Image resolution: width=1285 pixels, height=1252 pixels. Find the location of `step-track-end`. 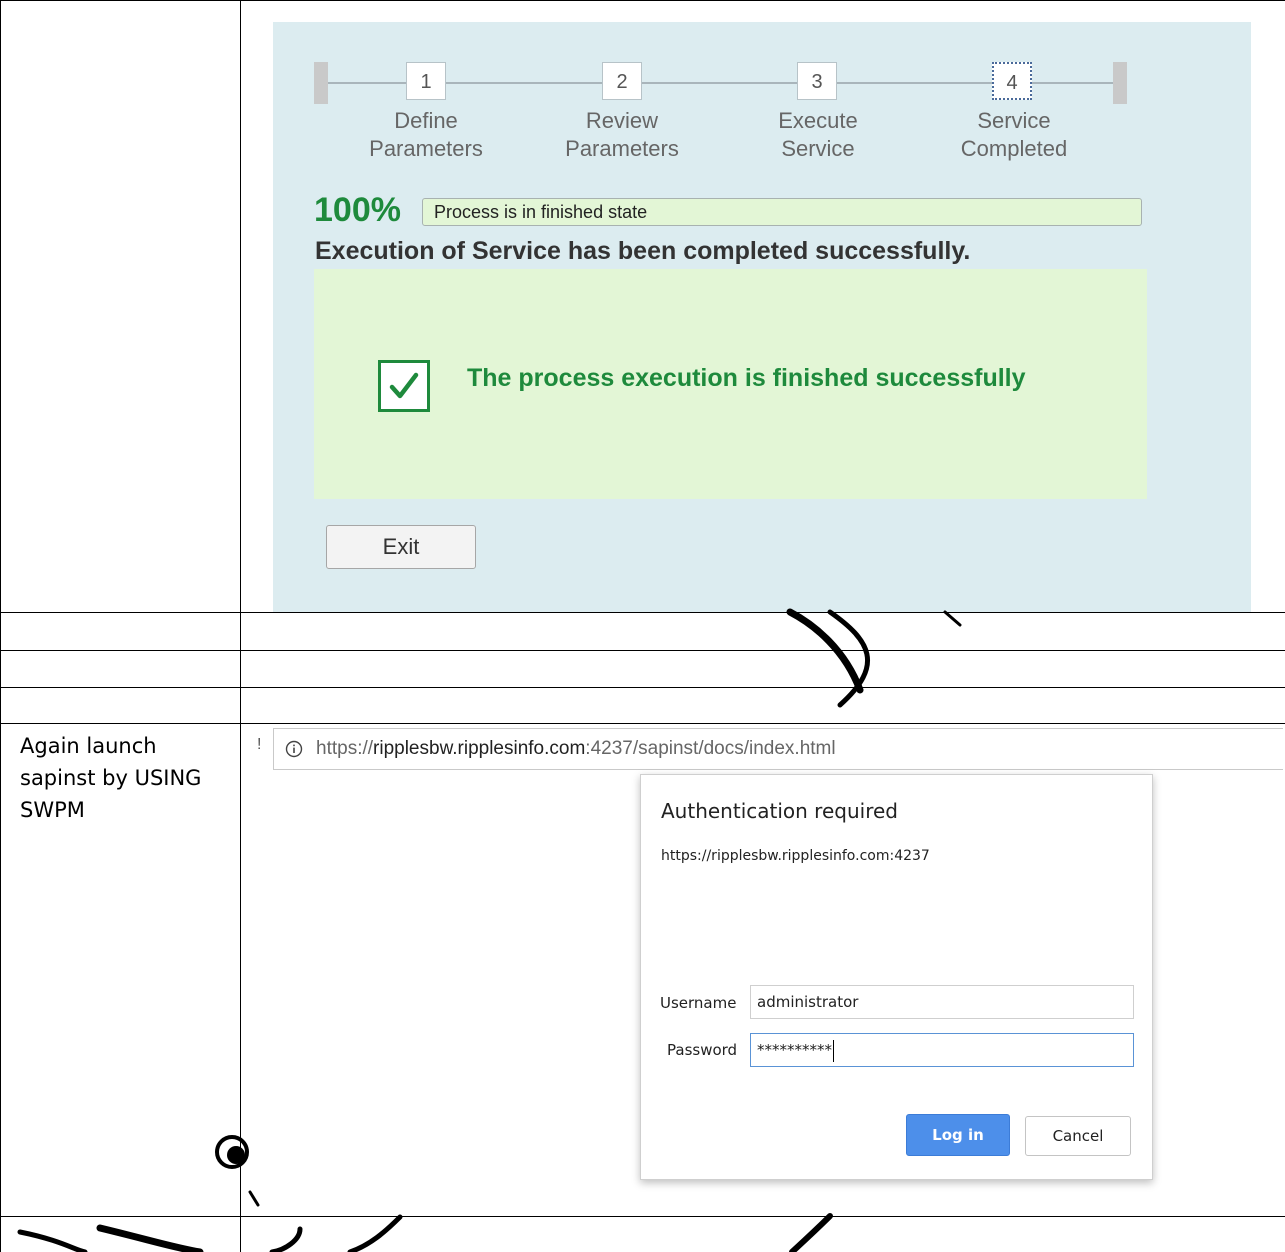

step-track-end is located at coordinates (1120, 83).